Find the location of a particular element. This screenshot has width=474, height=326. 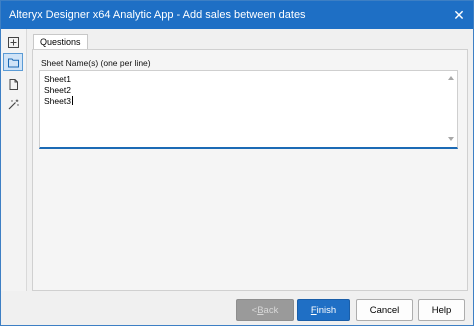

wand-icon is located at coordinates (13, 104).